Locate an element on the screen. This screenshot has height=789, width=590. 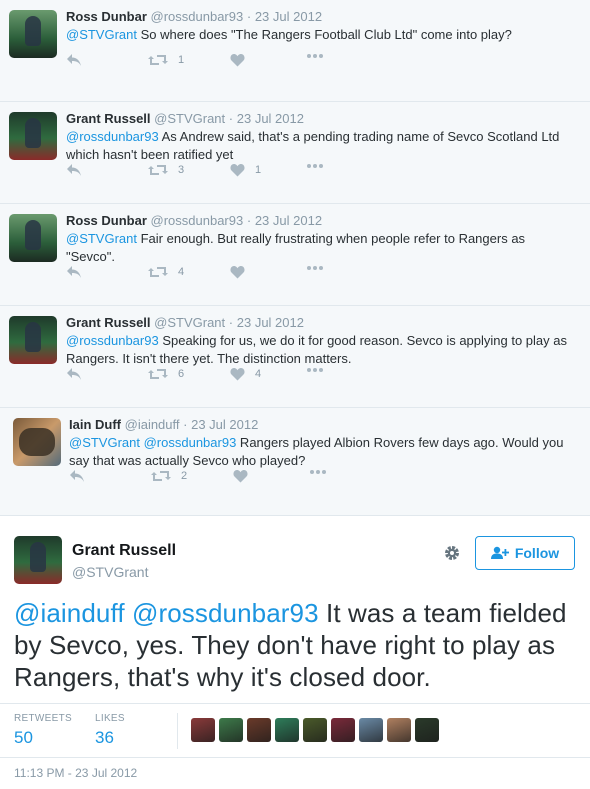
settings-button is located at coordinates (452, 555).